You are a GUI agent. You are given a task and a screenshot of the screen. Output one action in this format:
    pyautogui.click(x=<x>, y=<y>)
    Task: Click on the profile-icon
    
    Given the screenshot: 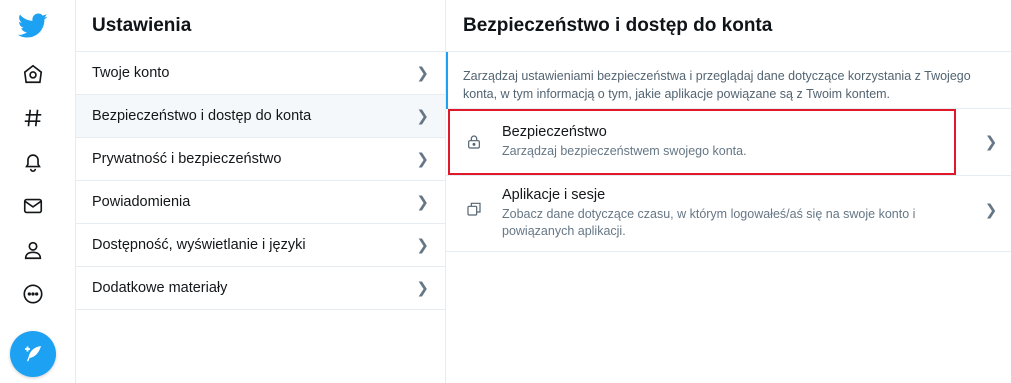 What is the action you would take?
    pyautogui.click(x=33, y=250)
    